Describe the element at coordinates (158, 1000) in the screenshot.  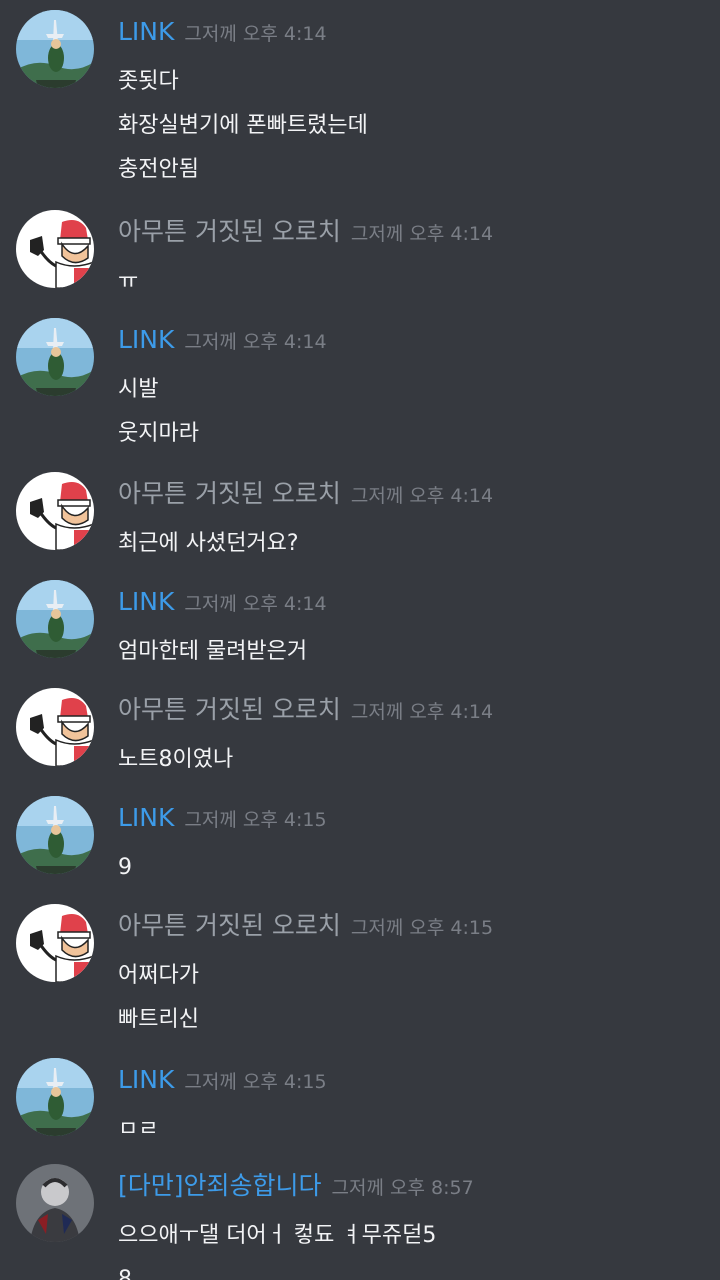
I see `message-content: 어쩌다가빠트리신` at that location.